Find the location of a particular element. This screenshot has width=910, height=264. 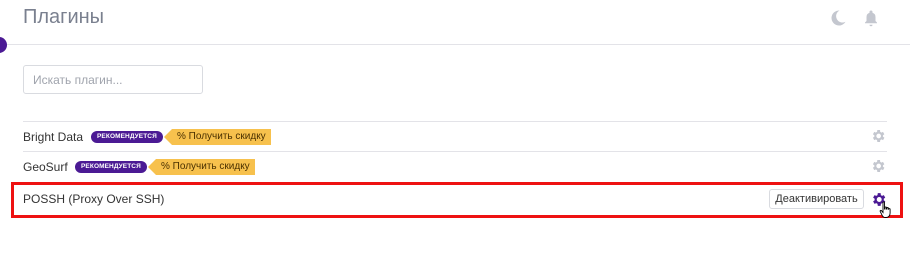

page-title: Плагины is located at coordinates (64, 17).